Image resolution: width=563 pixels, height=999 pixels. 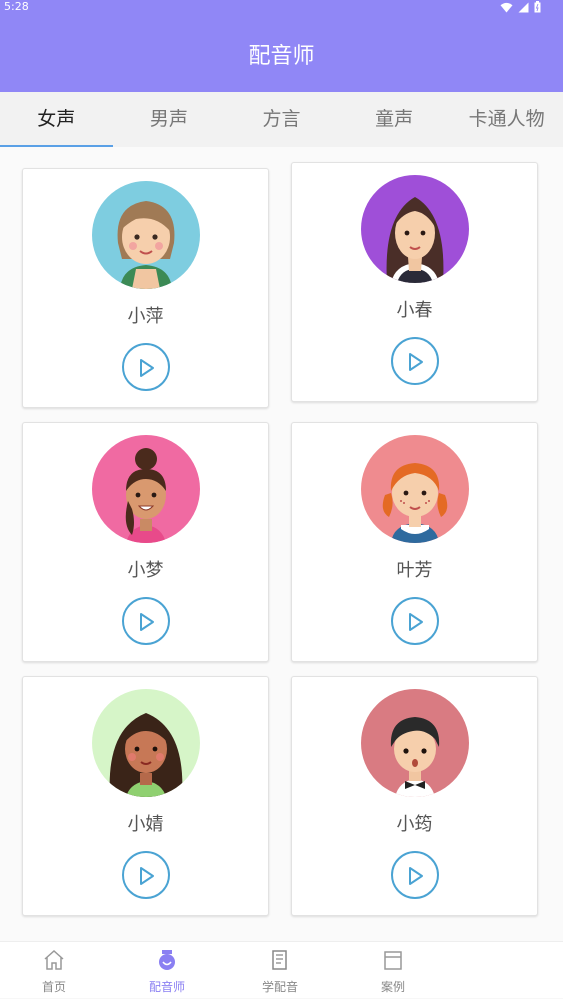 I want to click on case-icon, so click(x=393, y=960).